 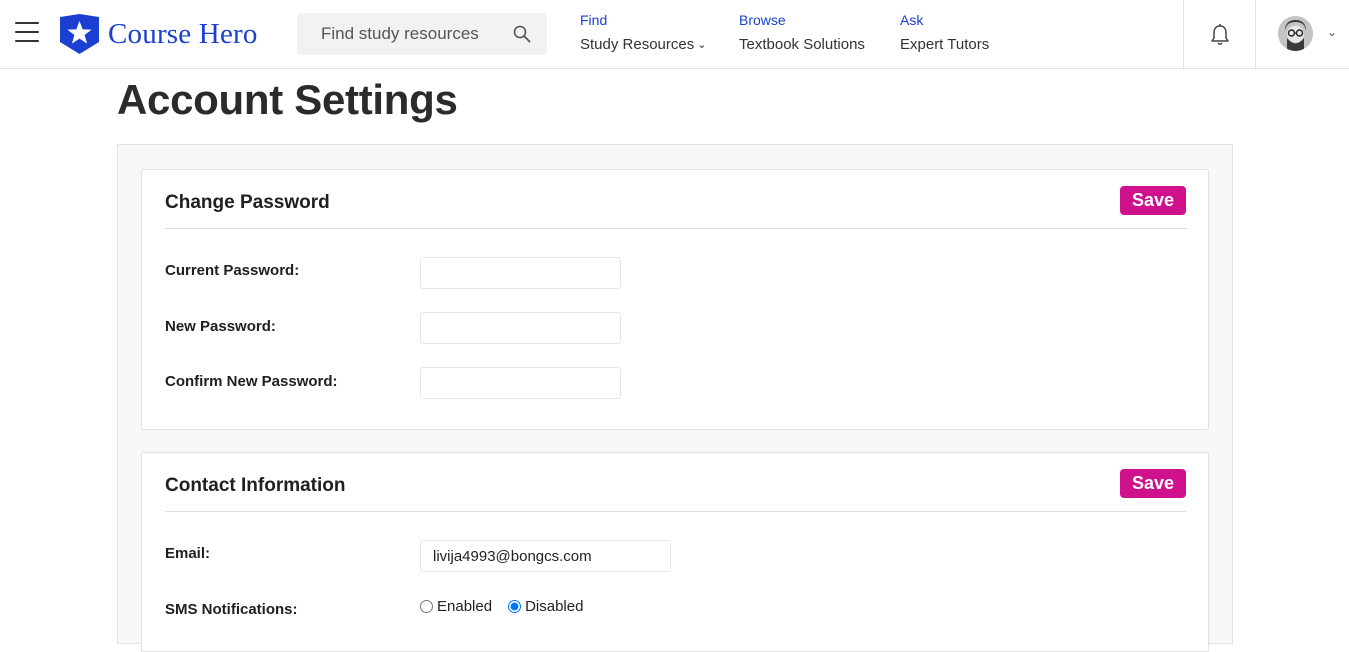 I want to click on confirm-password-label: Confirm New Password:, so click(x=251, y=381).